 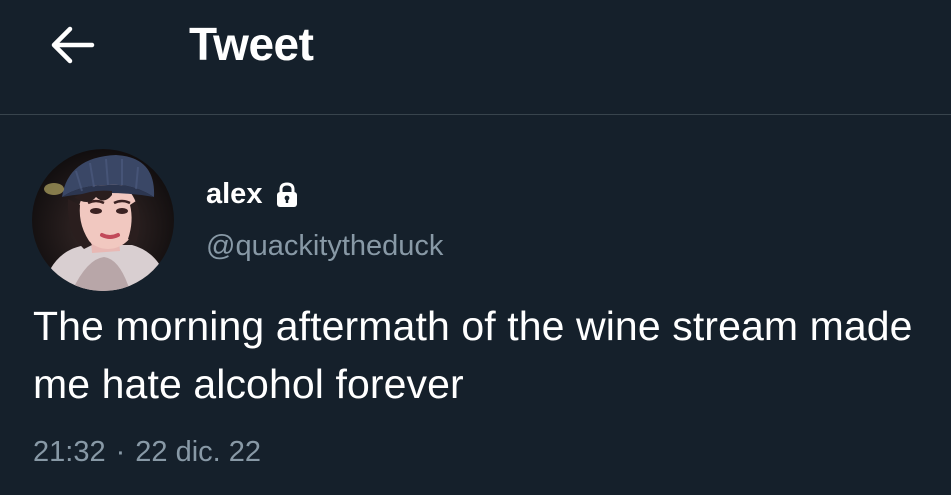 What do you see at coordinates (69, 452) in the screenshot?
I see `tweet-time: 21:32` at bounding box center [69, 452].